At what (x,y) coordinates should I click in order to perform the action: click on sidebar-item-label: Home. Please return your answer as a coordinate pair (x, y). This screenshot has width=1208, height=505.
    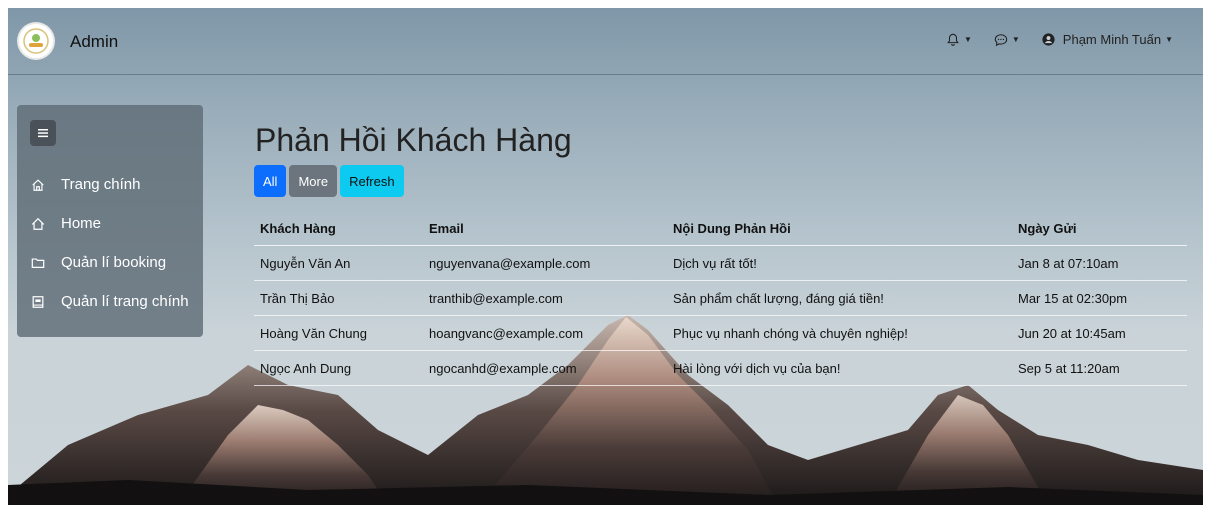
    Looking at the image, I should click on (81, 223).